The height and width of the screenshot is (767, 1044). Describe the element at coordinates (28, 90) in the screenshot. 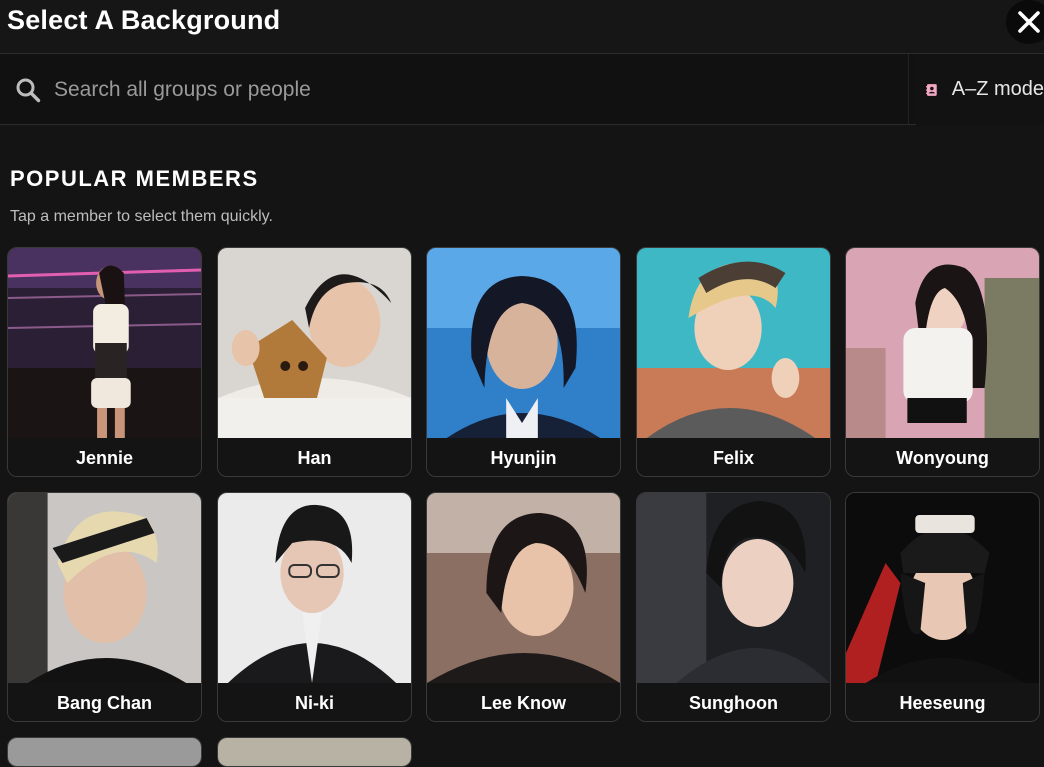

I see `search-icon` at that location.